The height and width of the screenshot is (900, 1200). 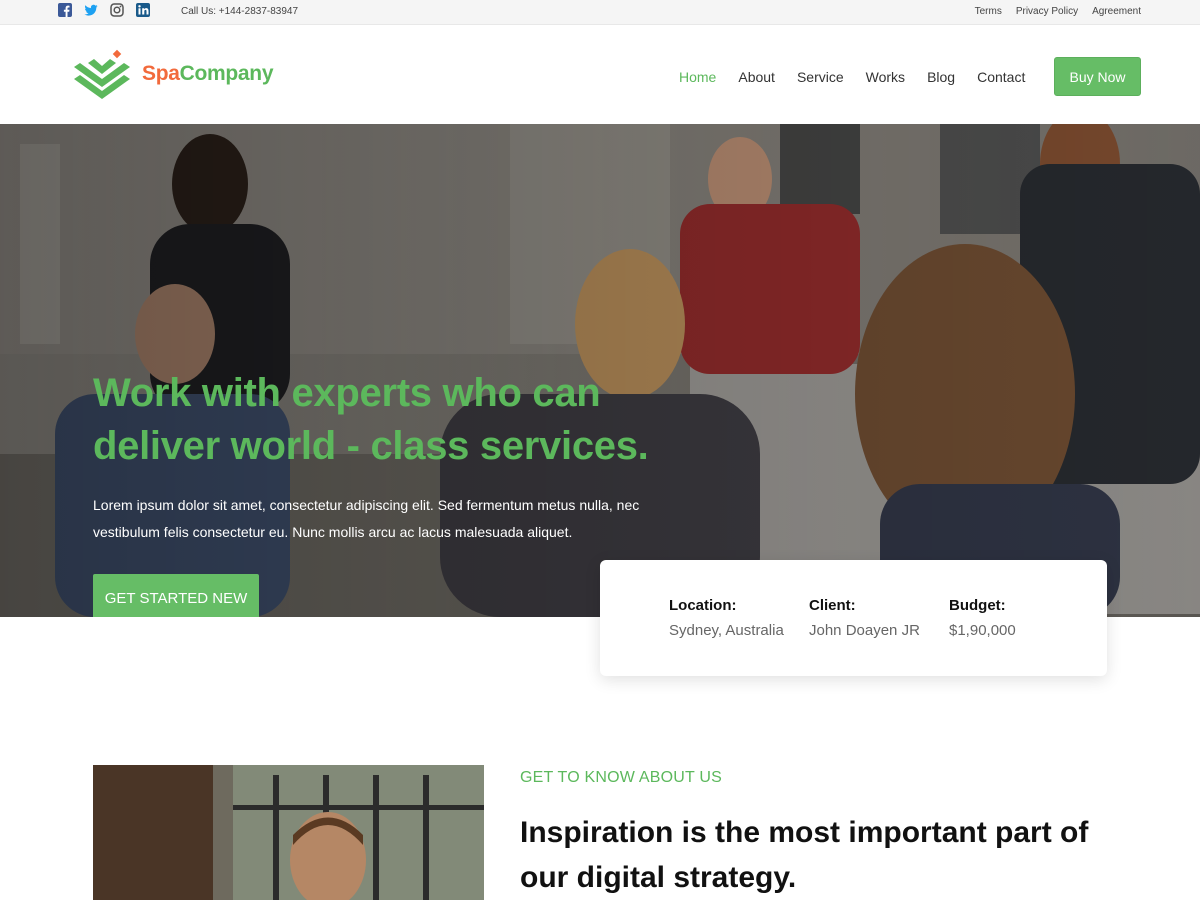 I want to click on about-image, so click(x=288, y=832).